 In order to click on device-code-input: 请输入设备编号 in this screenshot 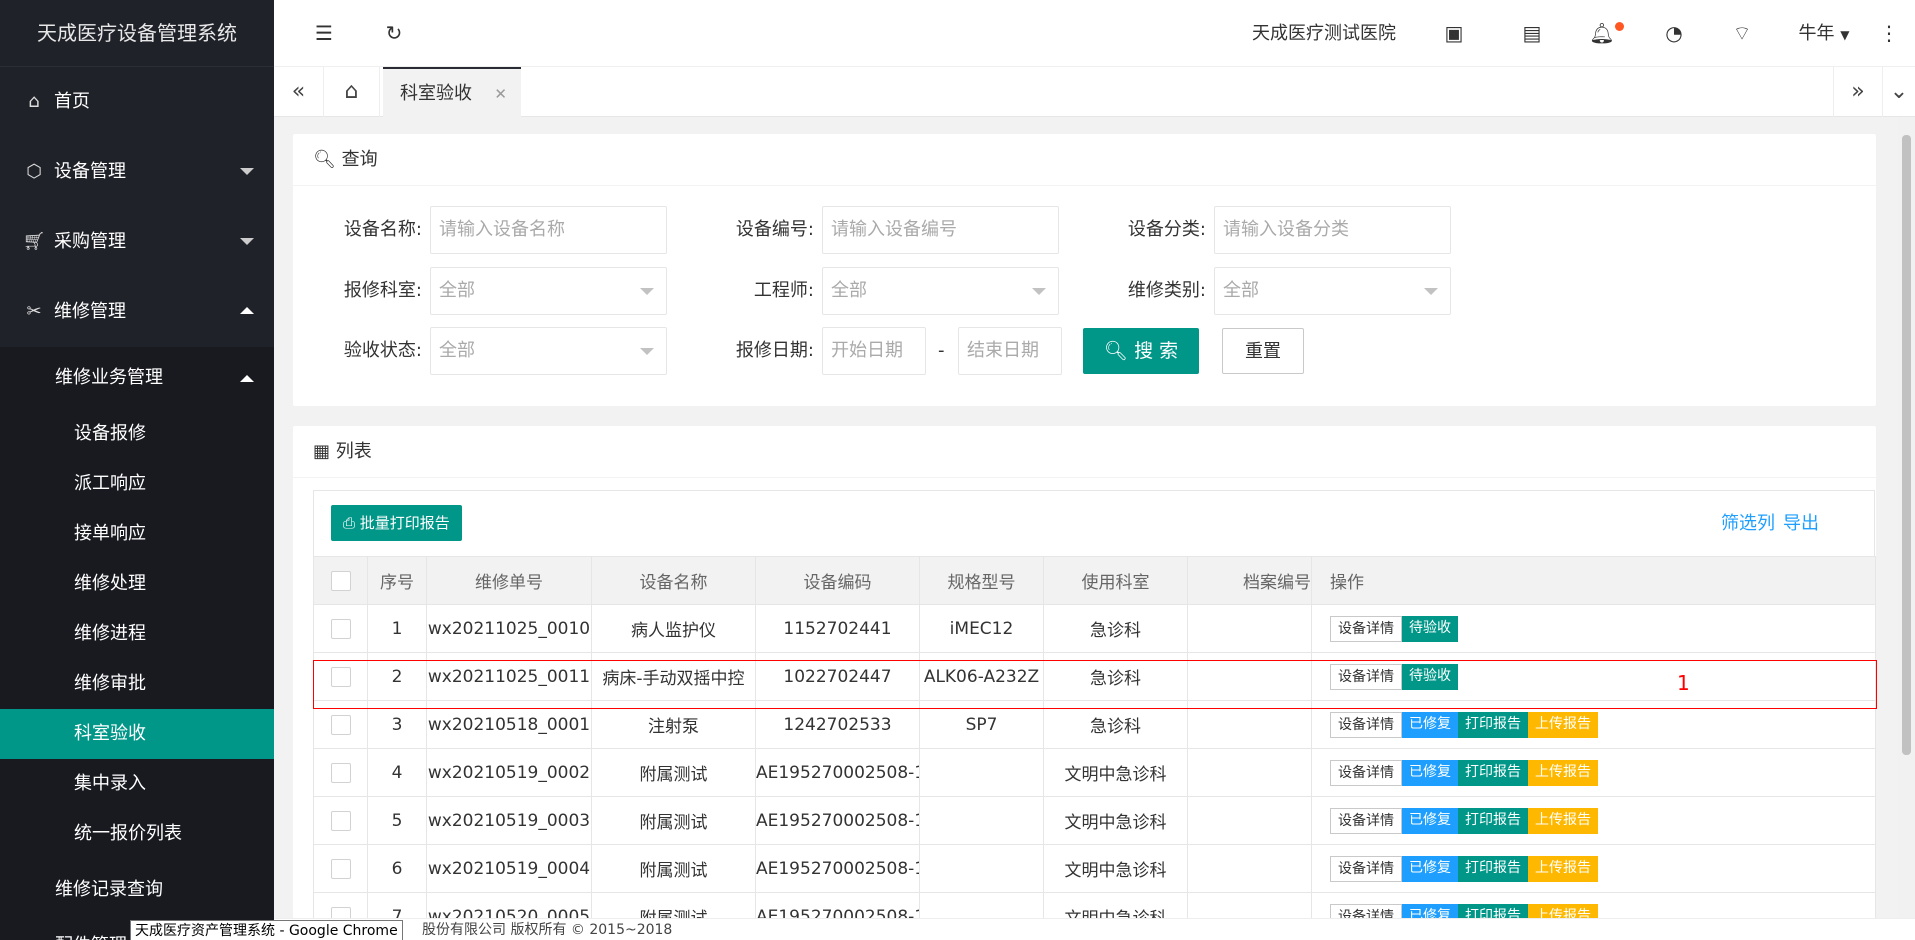, I will do `click(940, 230)`.